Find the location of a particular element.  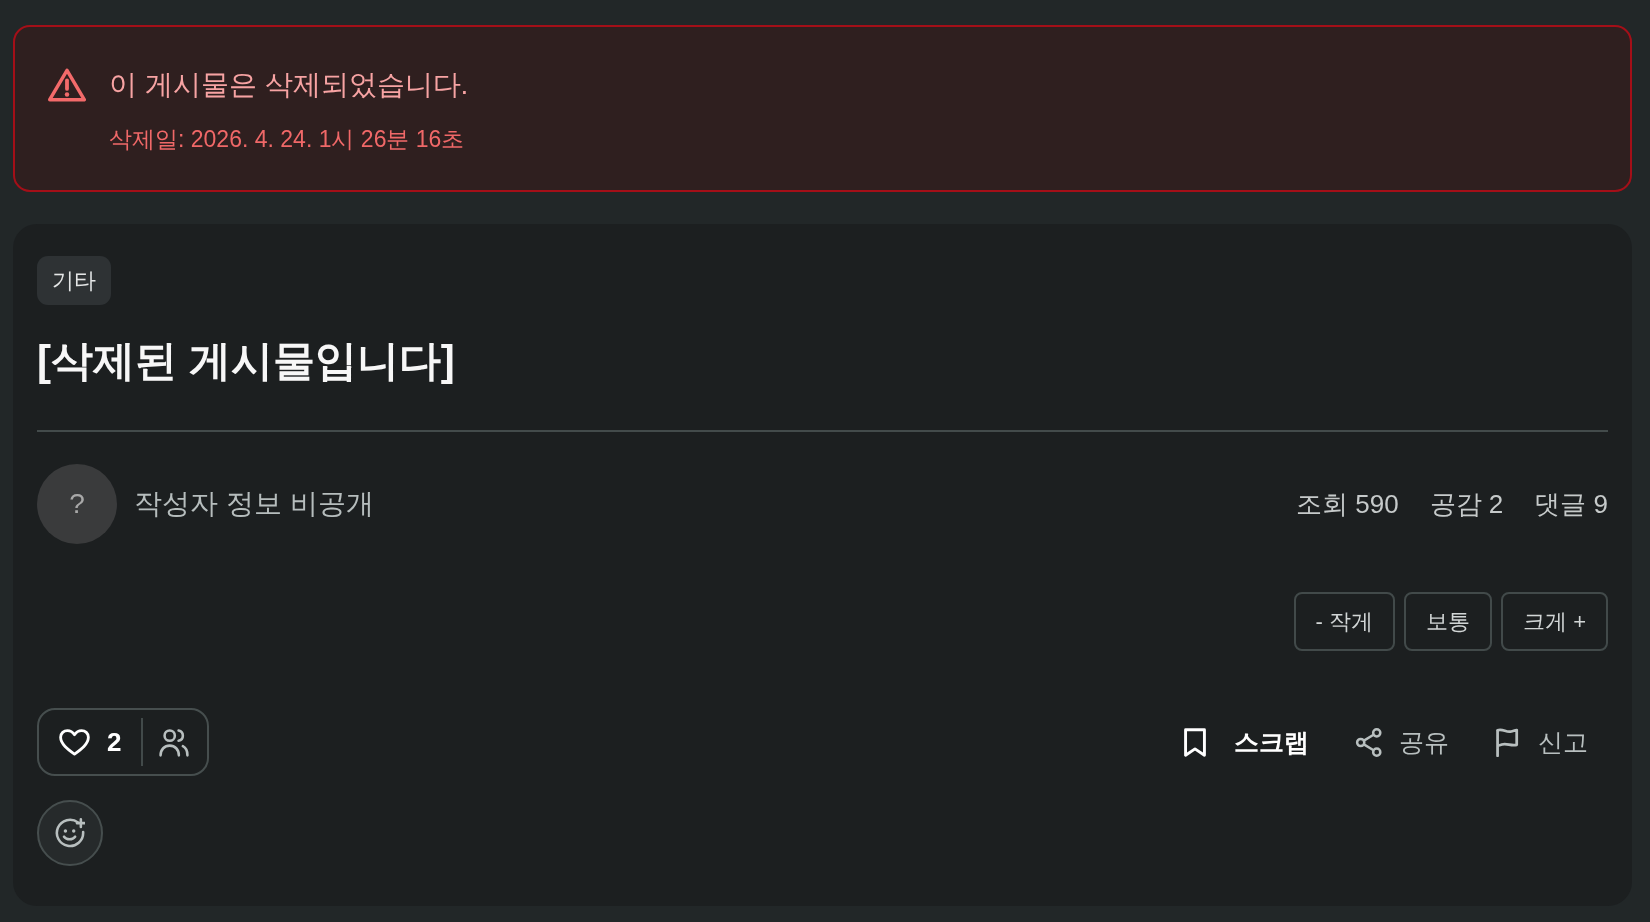

warning-icon is located at coordinates (67, 85).